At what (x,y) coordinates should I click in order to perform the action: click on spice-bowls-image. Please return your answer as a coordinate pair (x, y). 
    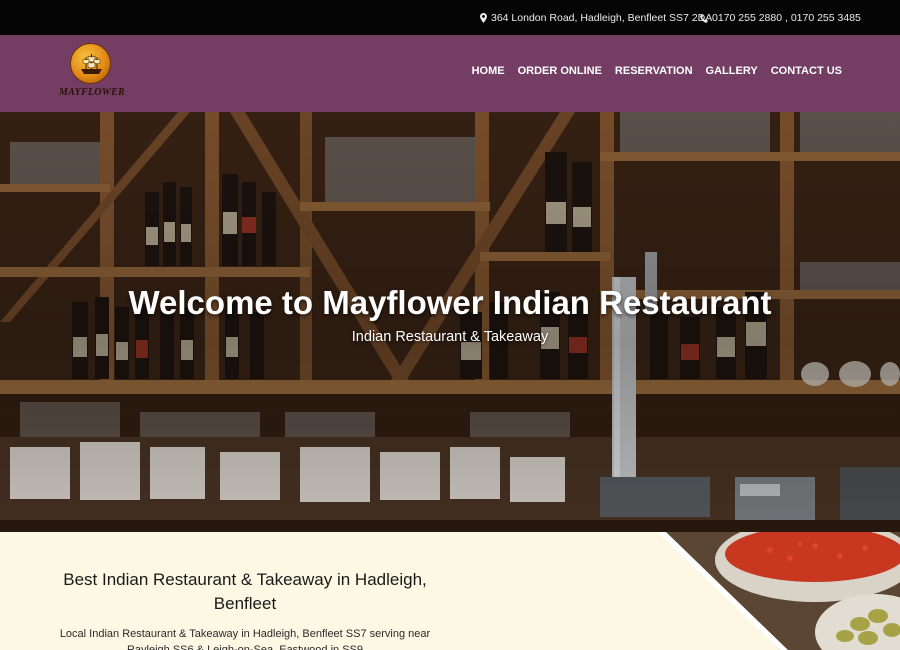
    Looking at the image, I should click on (779, 591).